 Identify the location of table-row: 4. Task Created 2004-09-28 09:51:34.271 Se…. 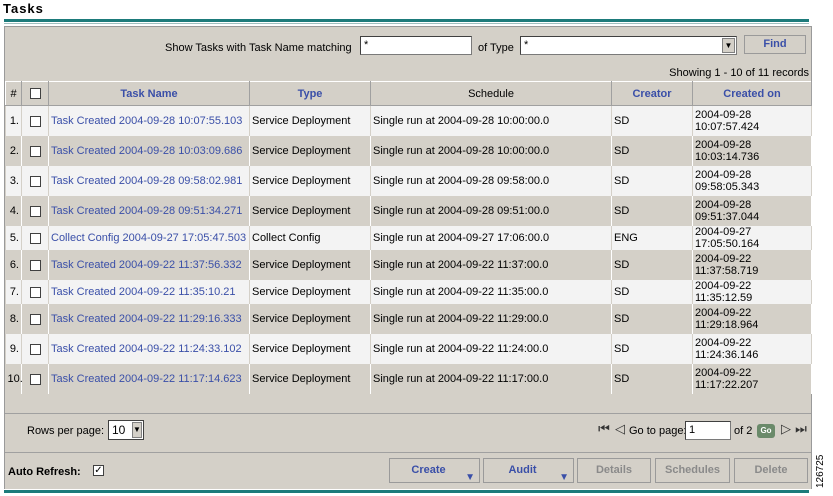
(408, 211).